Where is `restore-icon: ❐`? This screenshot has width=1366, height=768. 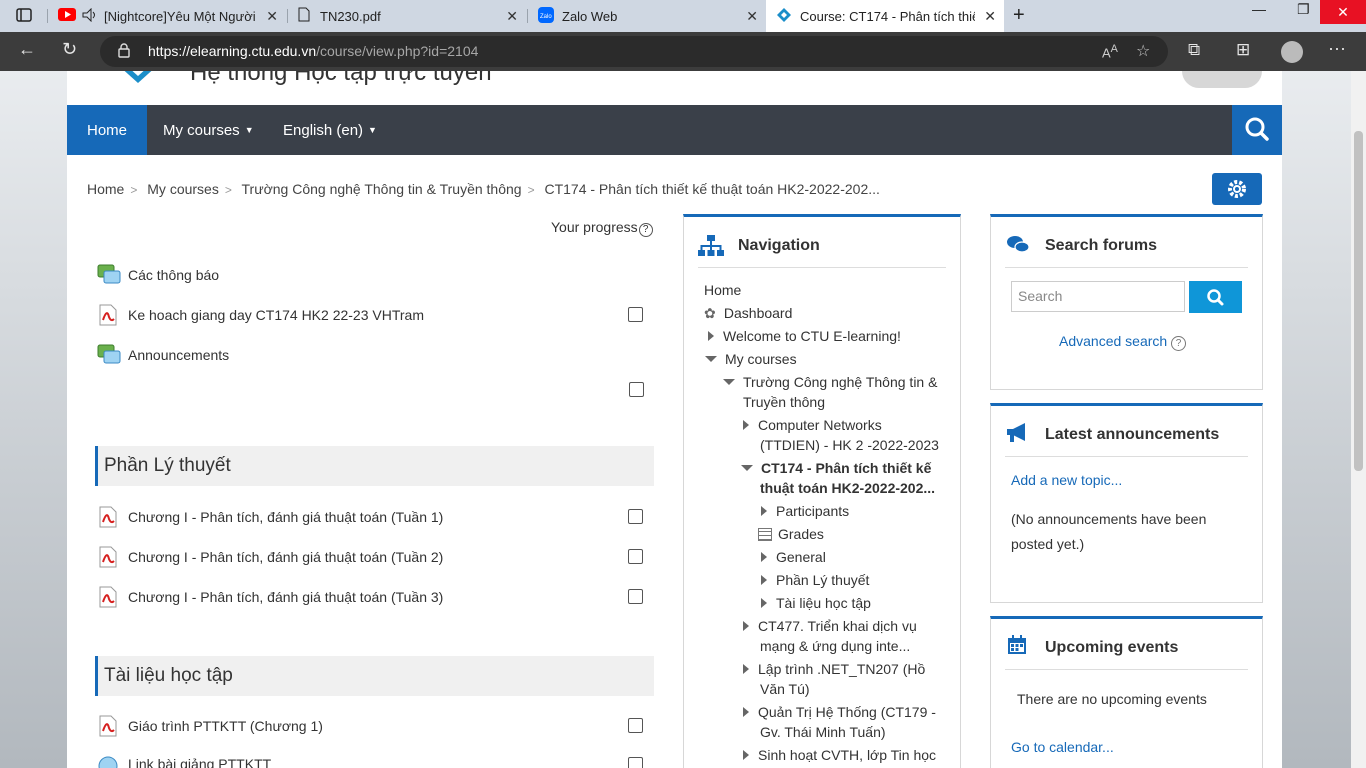
restore-icon: ❐ is located at coordinates (1303, 9).